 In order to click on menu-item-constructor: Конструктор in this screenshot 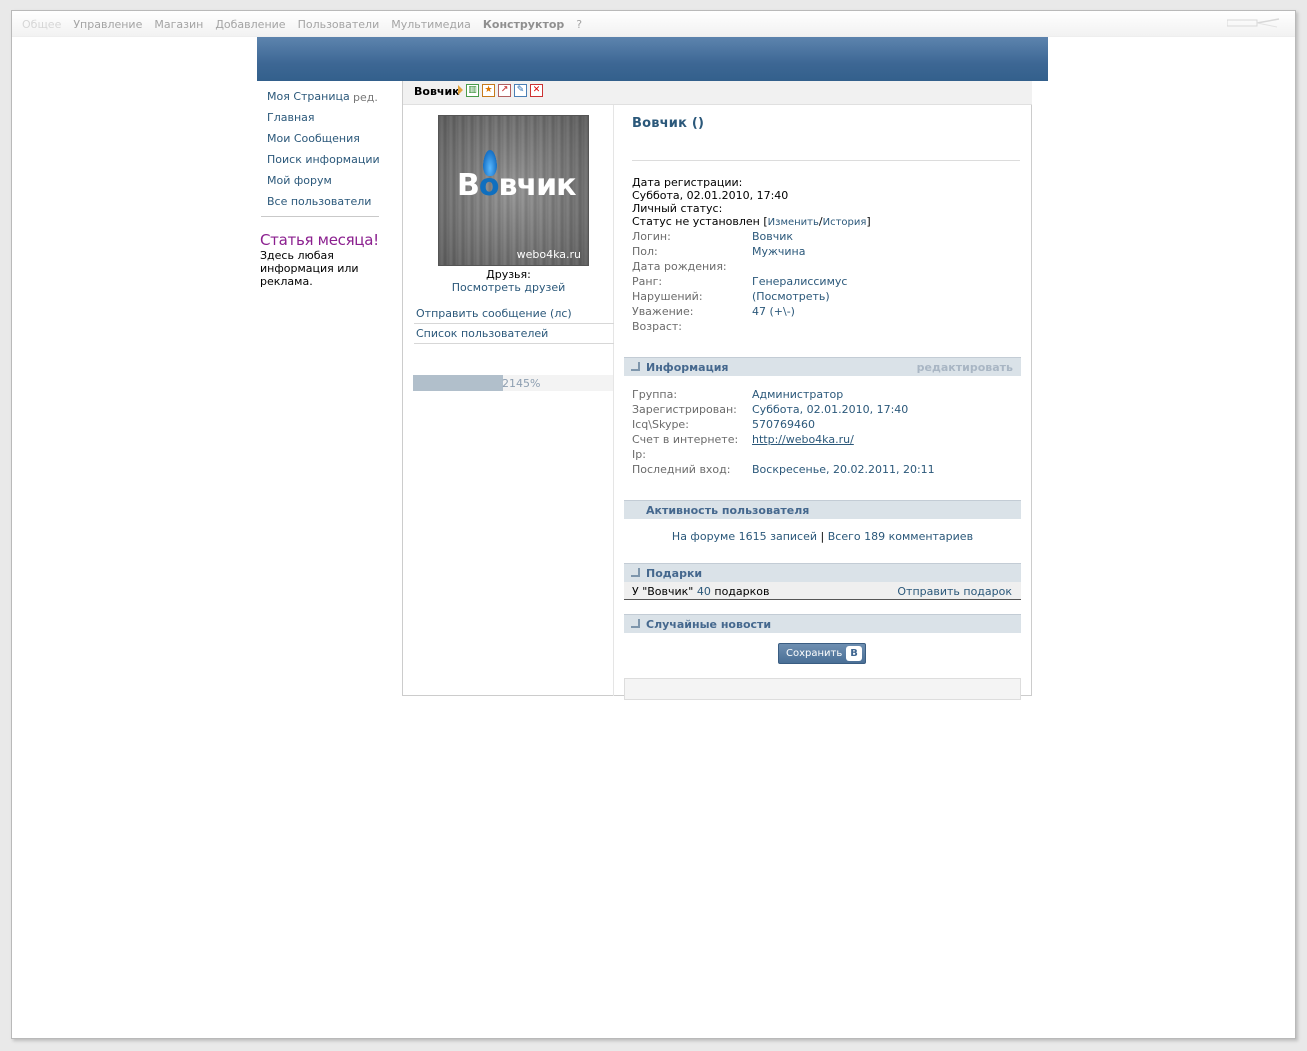, I will do `click(523, 24)`.